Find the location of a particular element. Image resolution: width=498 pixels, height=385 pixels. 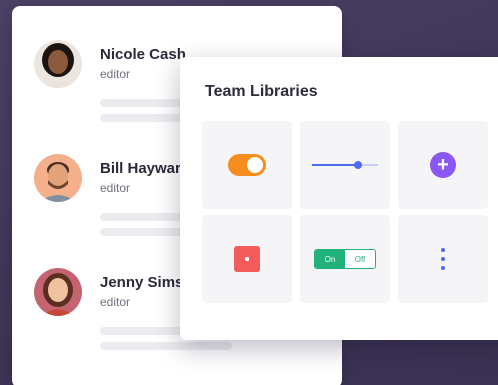

member-name: Nicole Cash is located at coordinates (143, 54).